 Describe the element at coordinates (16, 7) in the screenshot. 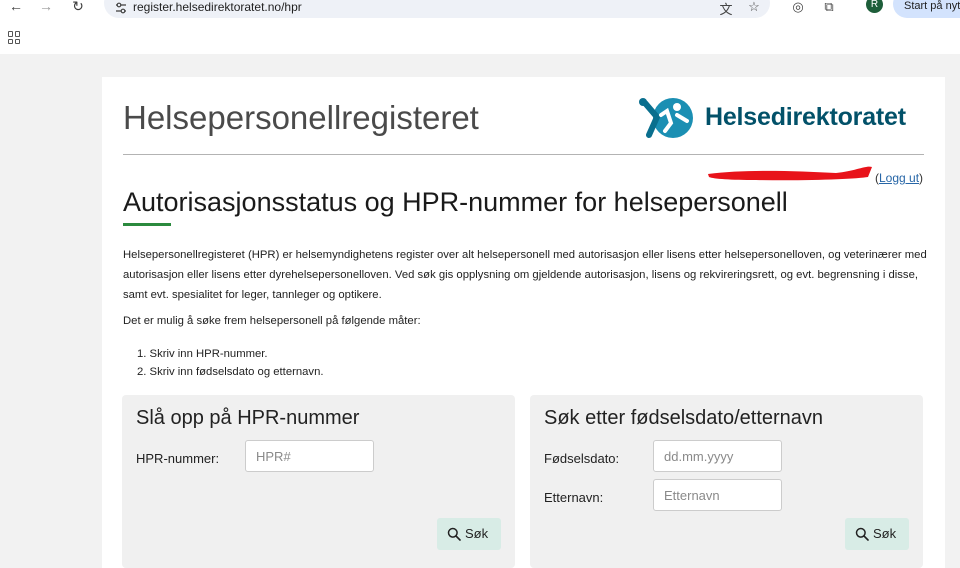

I see `back-arrow-icon: ←` at that location.